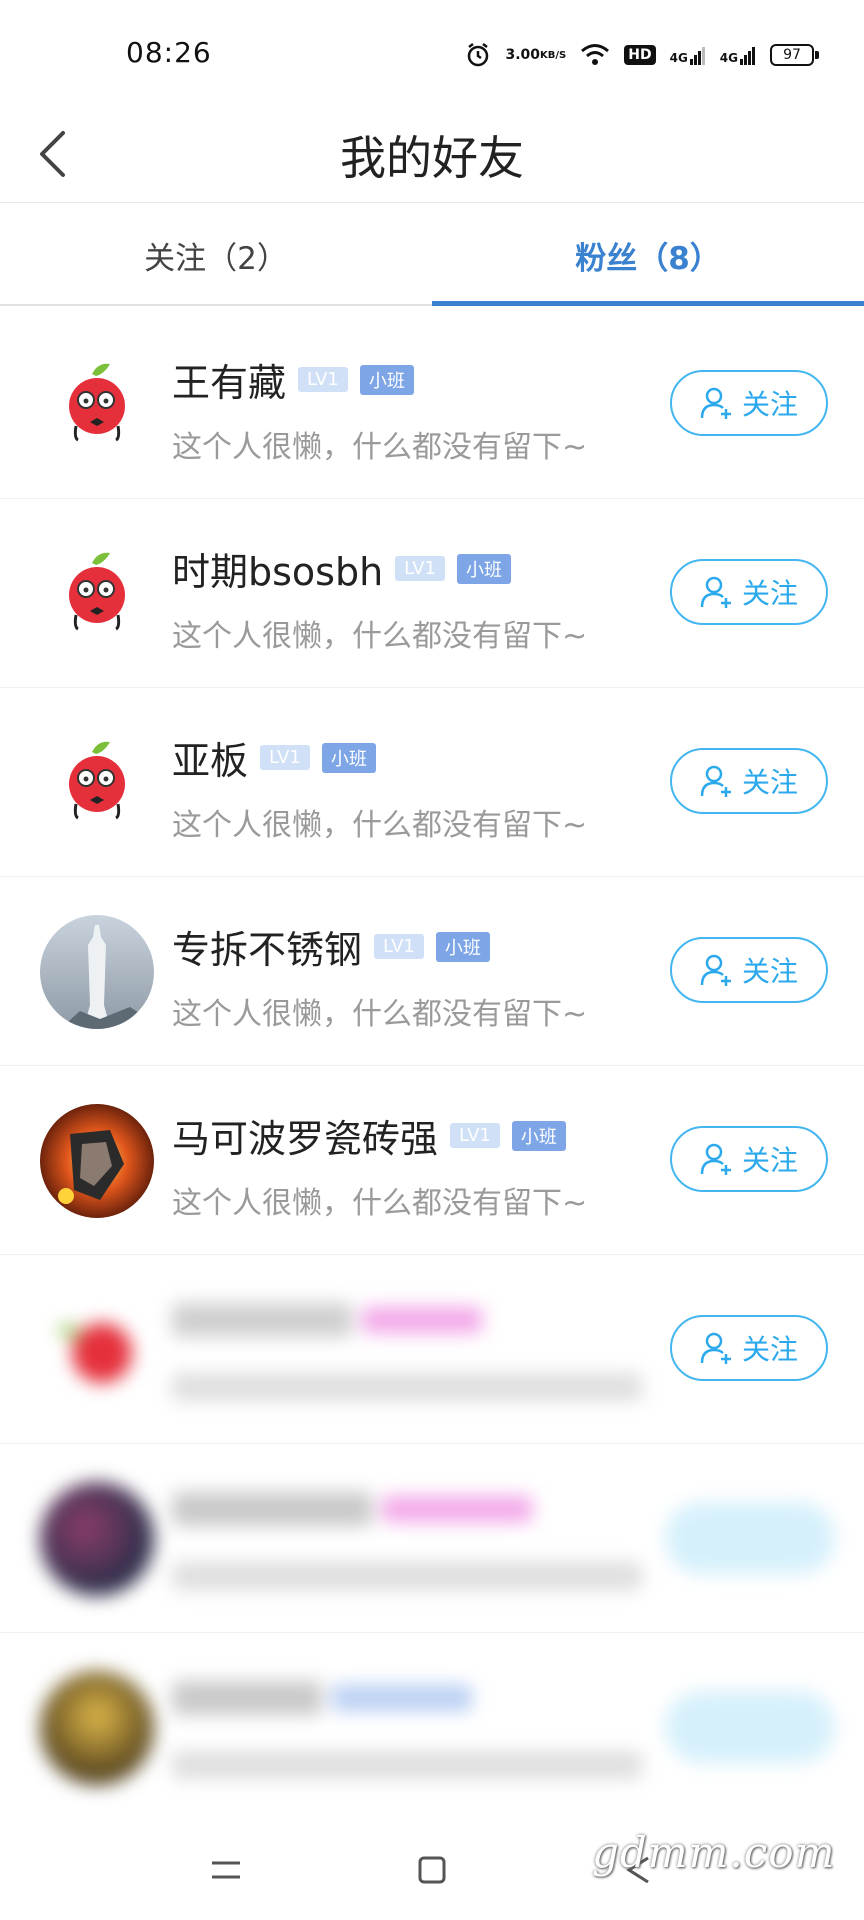  Describe the element at coordinates (523, 54) in the screenshot. I see `net-speed-value: 3.00` at that location.